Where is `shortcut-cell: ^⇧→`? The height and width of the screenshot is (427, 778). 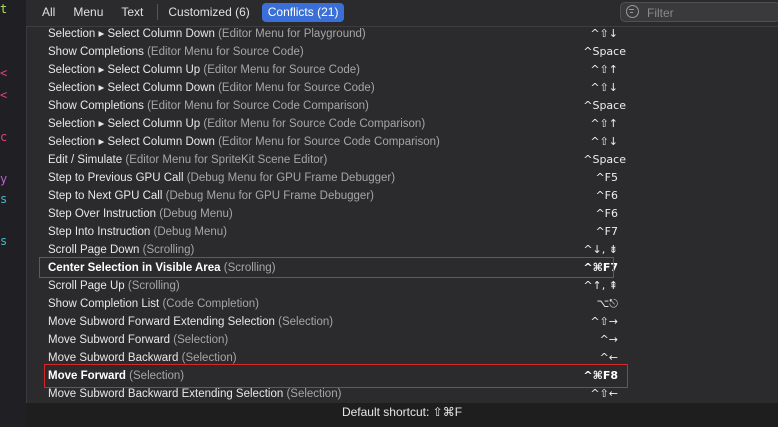
shortcut-cell: ^⇧→ is located at coordinates (604, 322).